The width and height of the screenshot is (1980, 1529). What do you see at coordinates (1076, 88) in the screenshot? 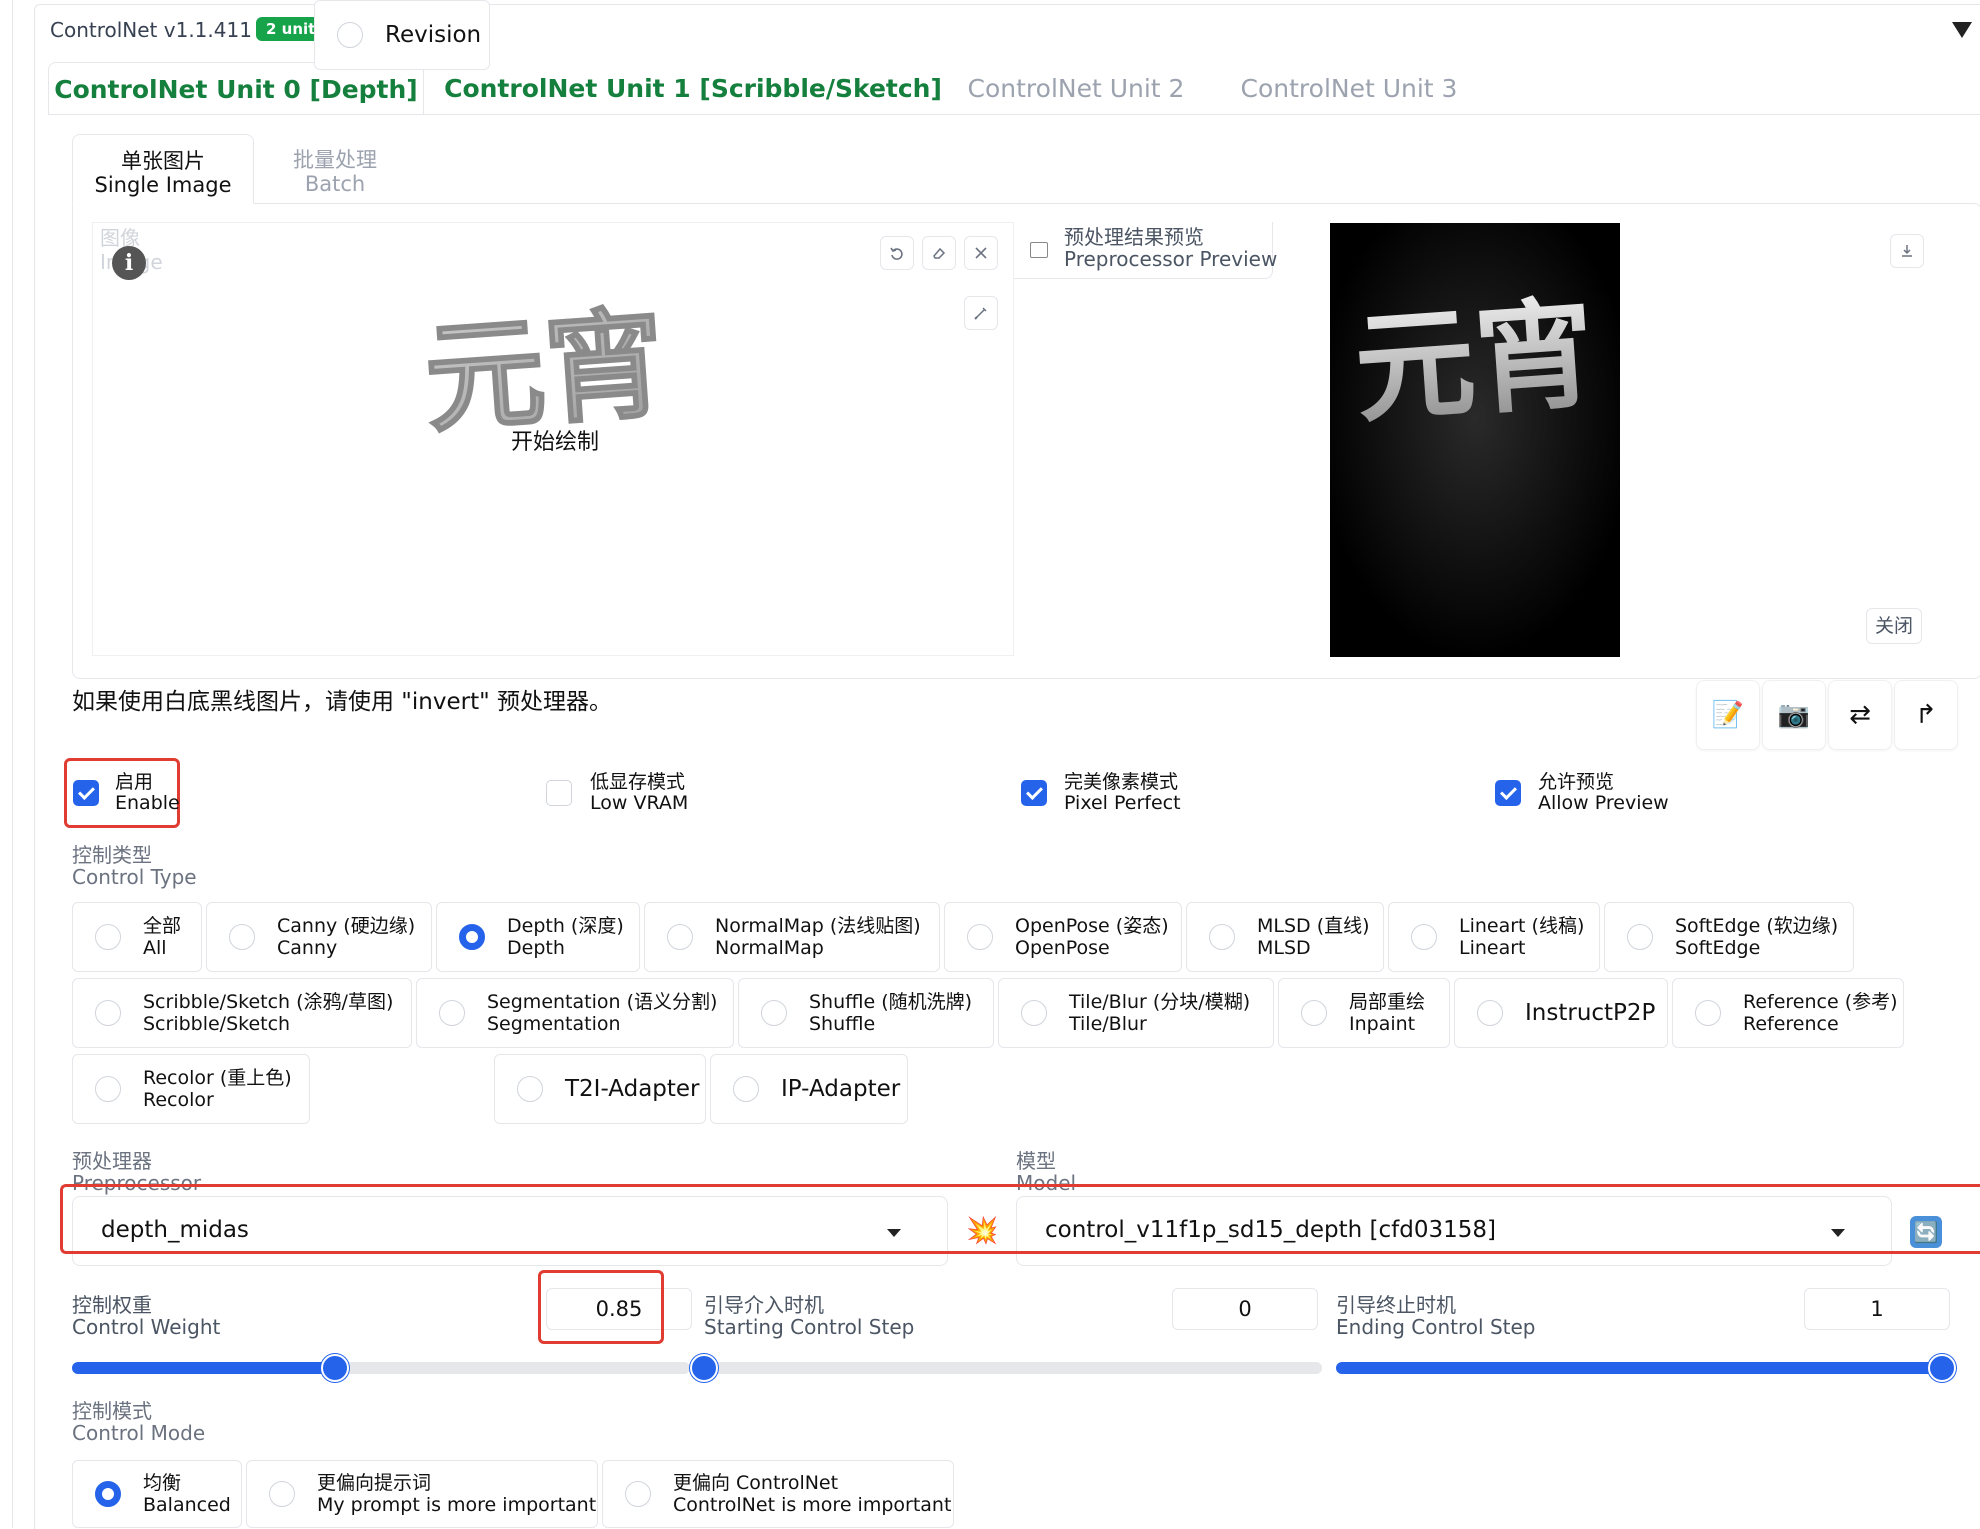
I see `tab-unit-2: ControlNet Unit 2` at bounding box center [1076, 88].